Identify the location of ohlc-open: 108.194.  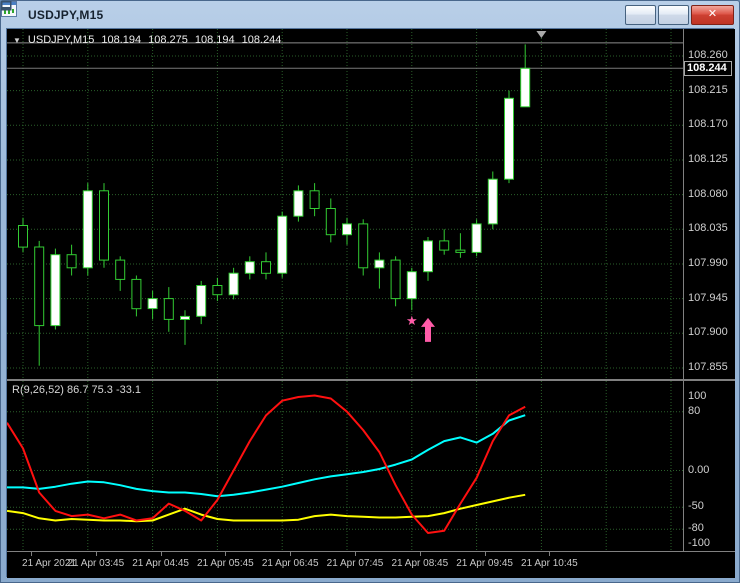
(121, 40).